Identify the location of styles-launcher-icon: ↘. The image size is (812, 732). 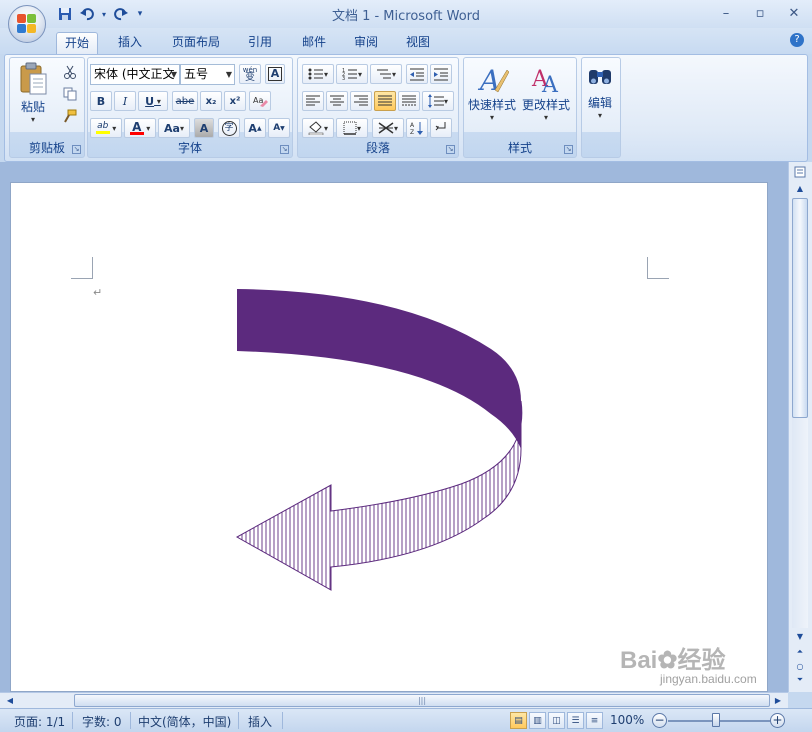
(568, 149).